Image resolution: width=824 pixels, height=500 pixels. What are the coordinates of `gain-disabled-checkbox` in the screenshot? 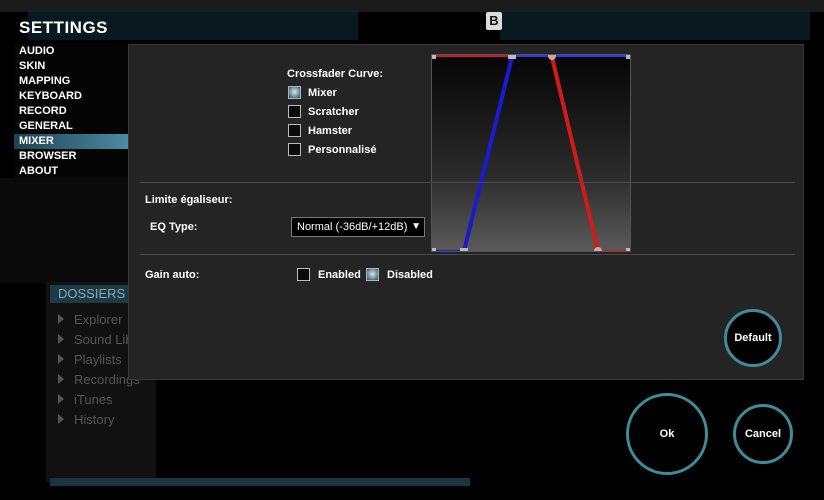 It's located at (372, 274).